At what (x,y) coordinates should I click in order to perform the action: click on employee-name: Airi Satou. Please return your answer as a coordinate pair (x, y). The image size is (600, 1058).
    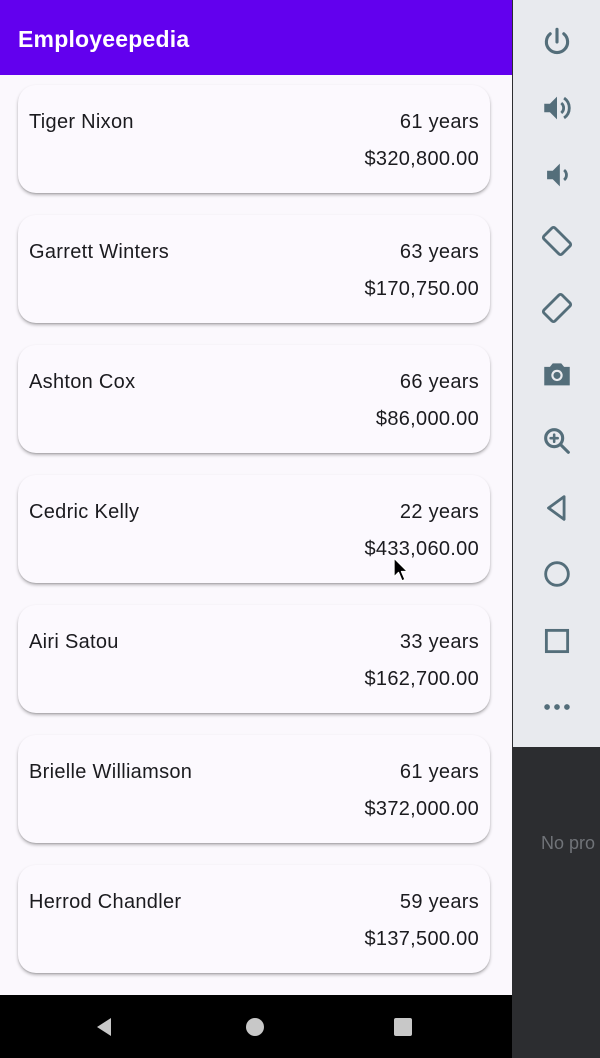
    Looking at the image, I should click on (74, 642).